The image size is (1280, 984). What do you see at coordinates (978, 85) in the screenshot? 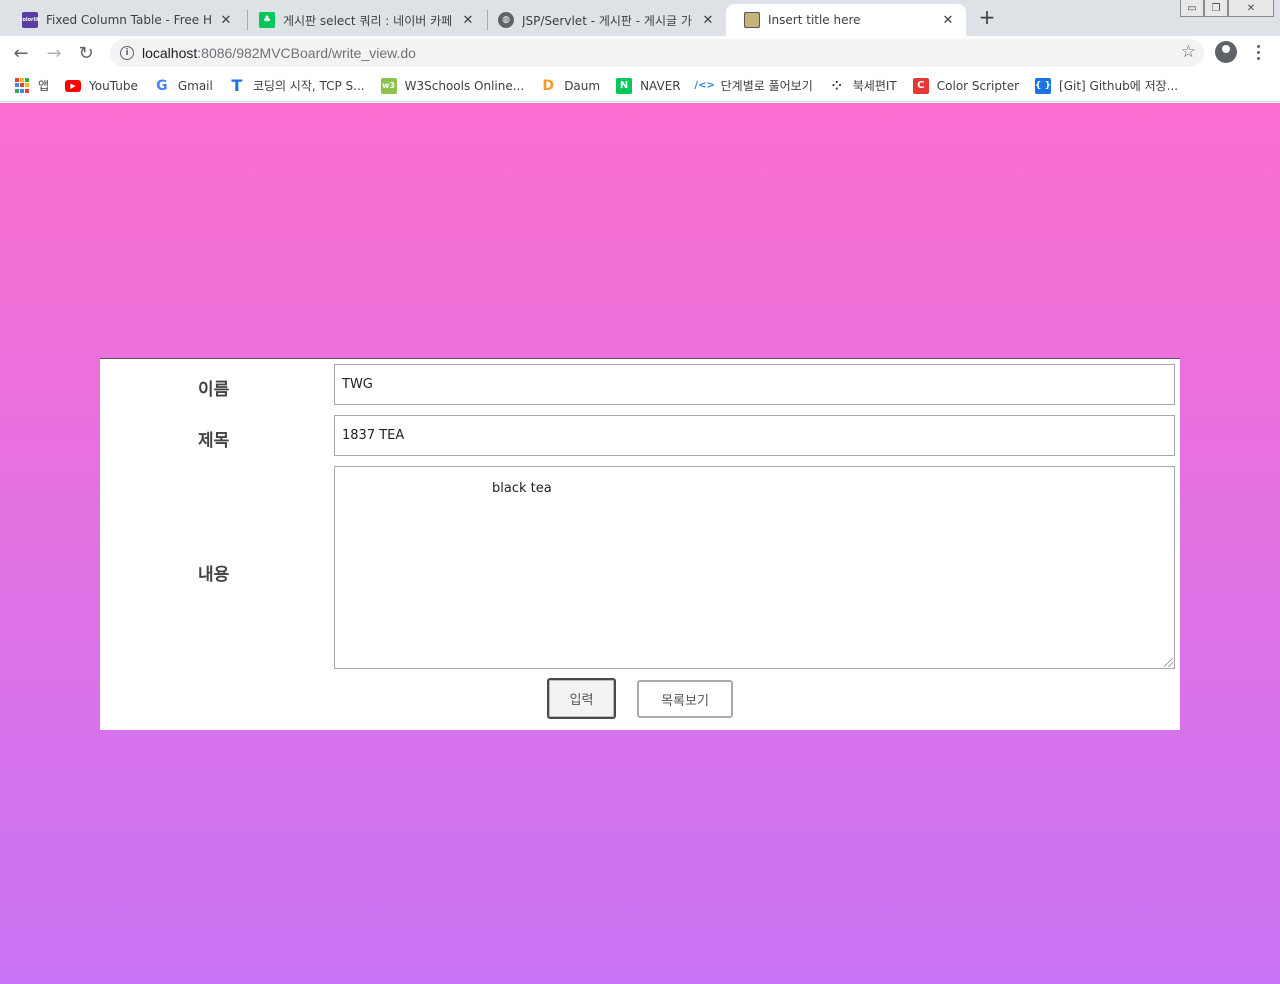
I see `bookmark-label: Color Scripter` at bounding box center [978, 85].